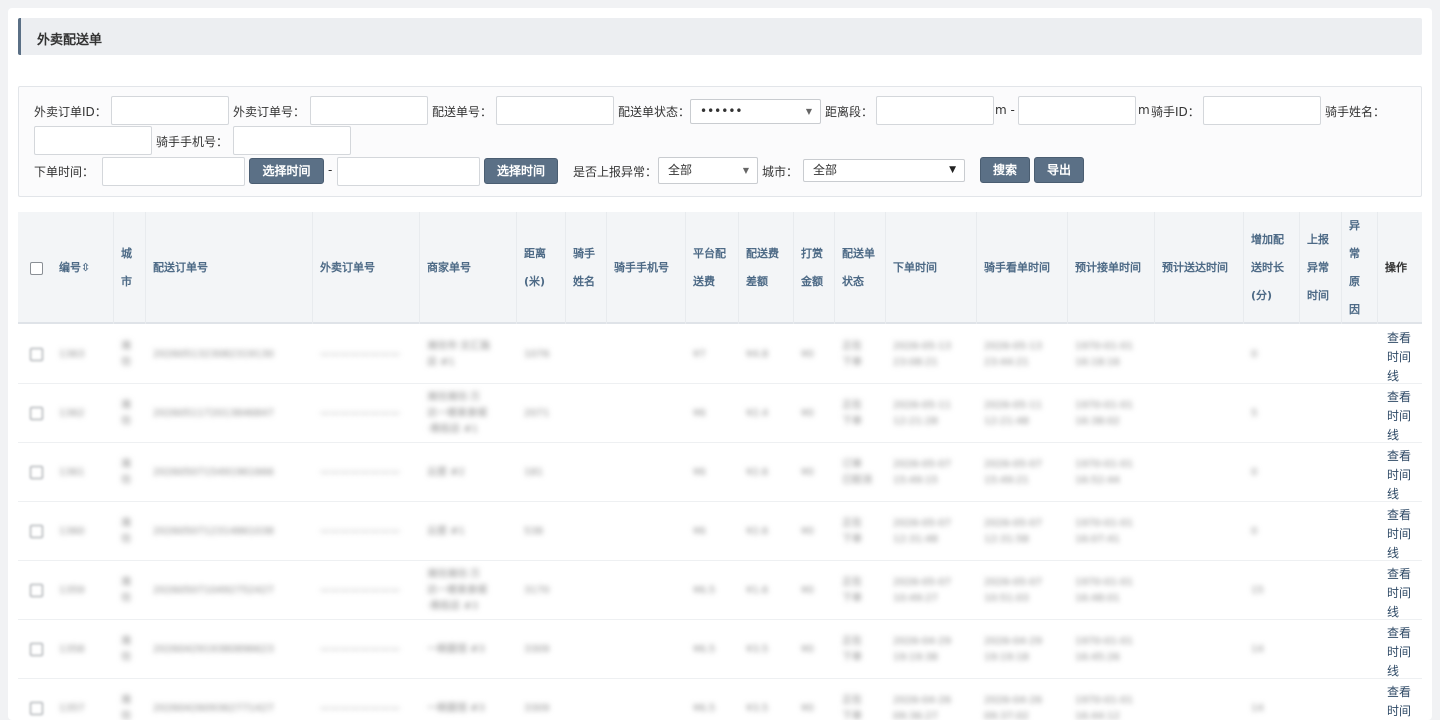  Describe the element at coordinates (1355, 112) in the screenshot. I see `rider-name-label: 骑手姓名：` at that location.